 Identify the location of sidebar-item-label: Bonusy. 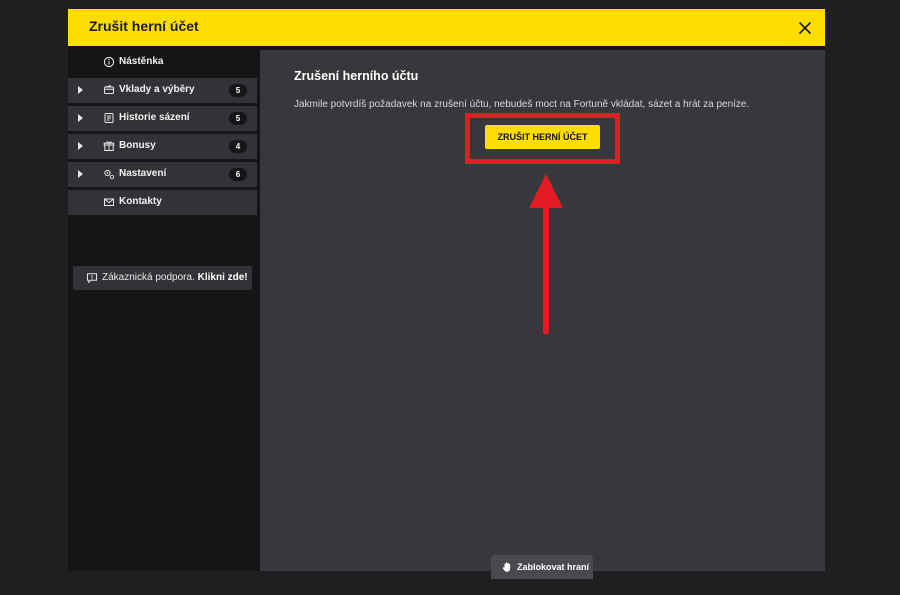
(137, 145).